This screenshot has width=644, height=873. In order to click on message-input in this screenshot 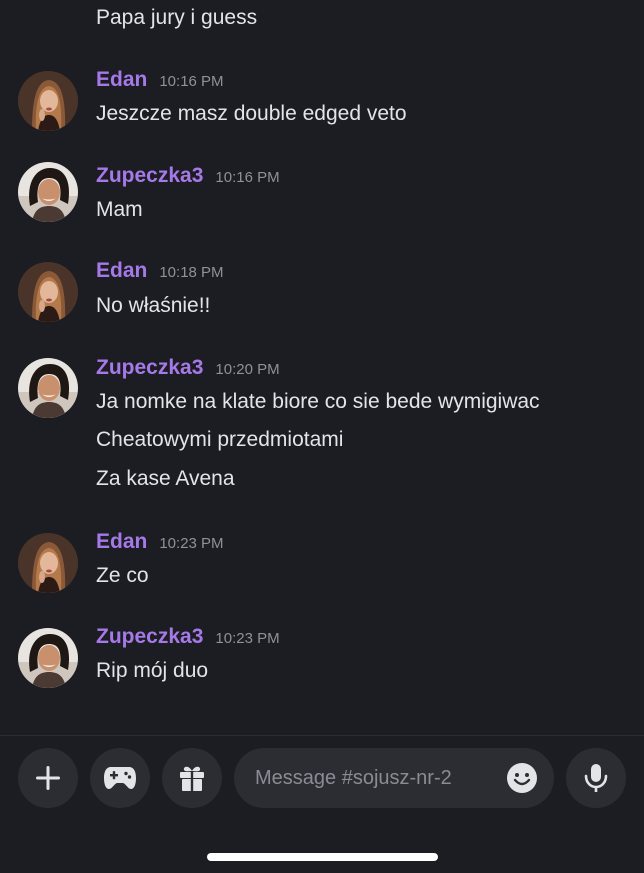, I will do `click(372, 778)`.